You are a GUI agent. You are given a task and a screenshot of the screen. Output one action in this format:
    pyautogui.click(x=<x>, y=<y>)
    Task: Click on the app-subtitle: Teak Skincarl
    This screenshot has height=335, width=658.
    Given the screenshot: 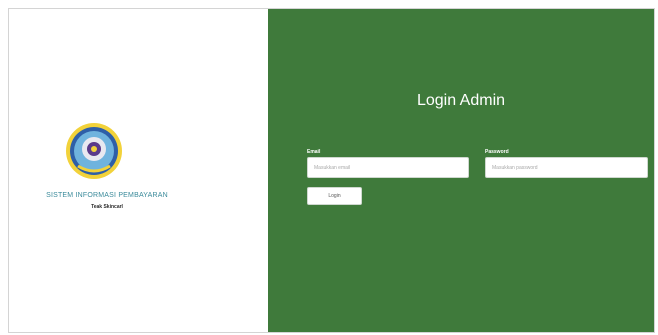 What is the action you would take?
    pyautogui.click(x=107, y=207)
    